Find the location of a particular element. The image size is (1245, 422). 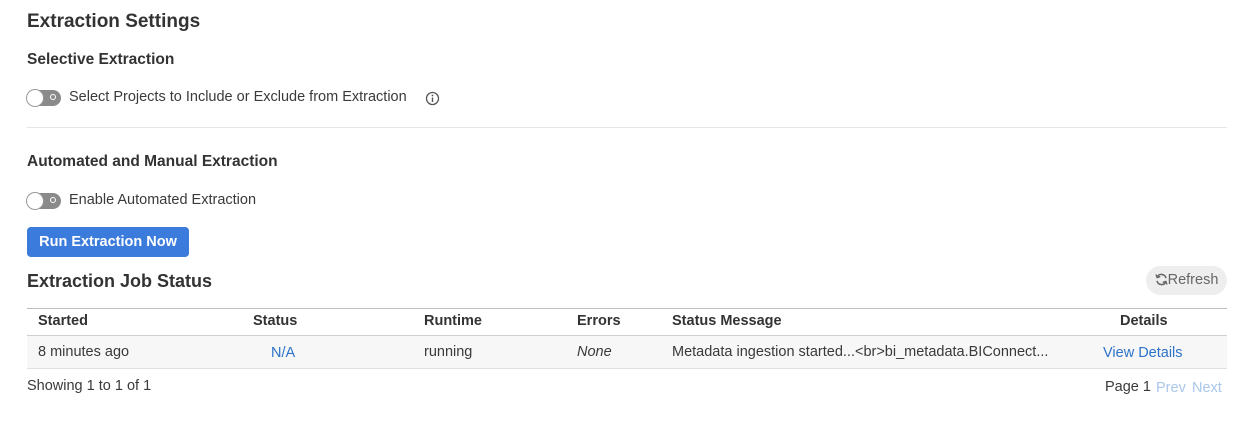

refresh-icon is located at coordinates (1161, 282).